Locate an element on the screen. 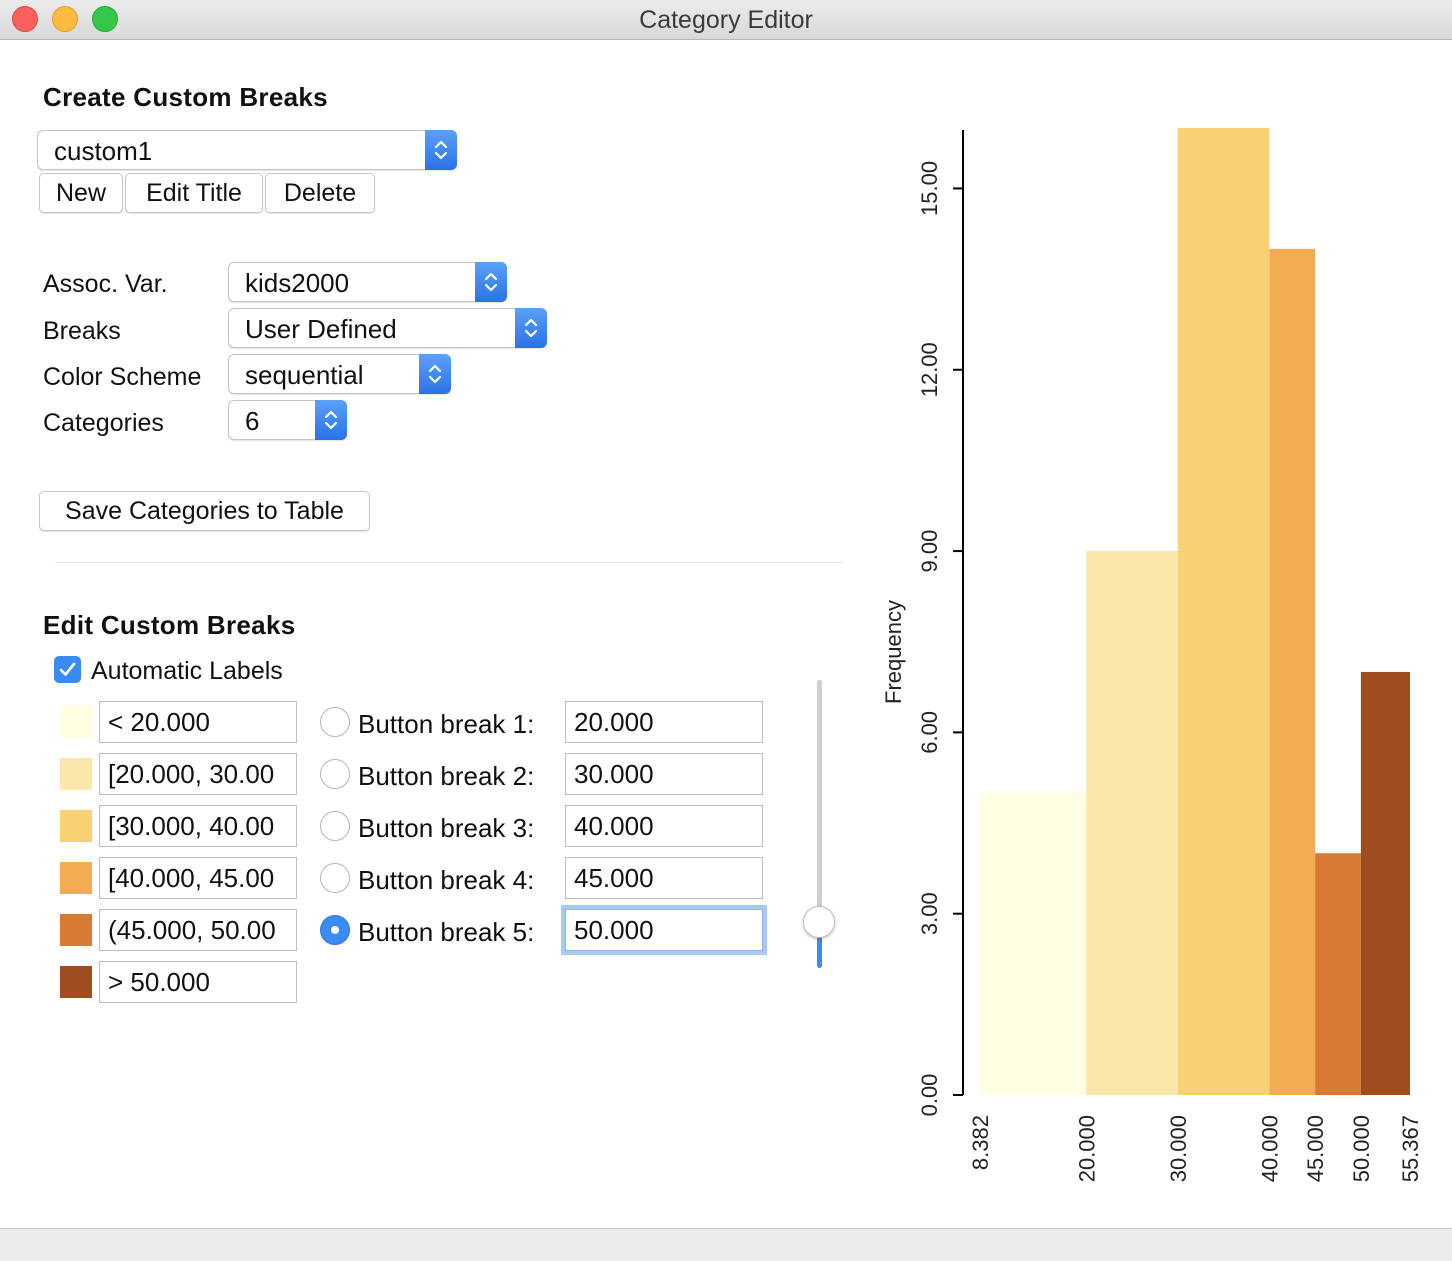  break-4-label: Button break 4: is located at coordinates (446, 880).